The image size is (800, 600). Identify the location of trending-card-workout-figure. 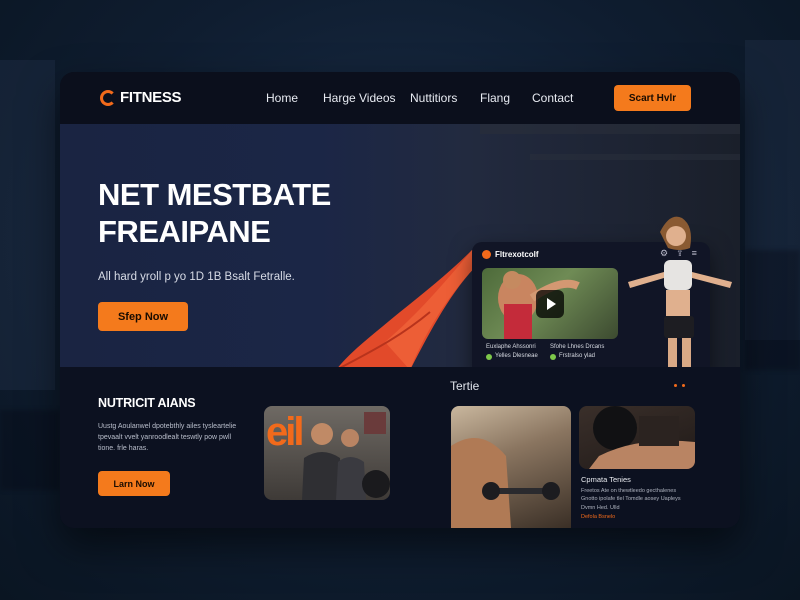
(505, 483).